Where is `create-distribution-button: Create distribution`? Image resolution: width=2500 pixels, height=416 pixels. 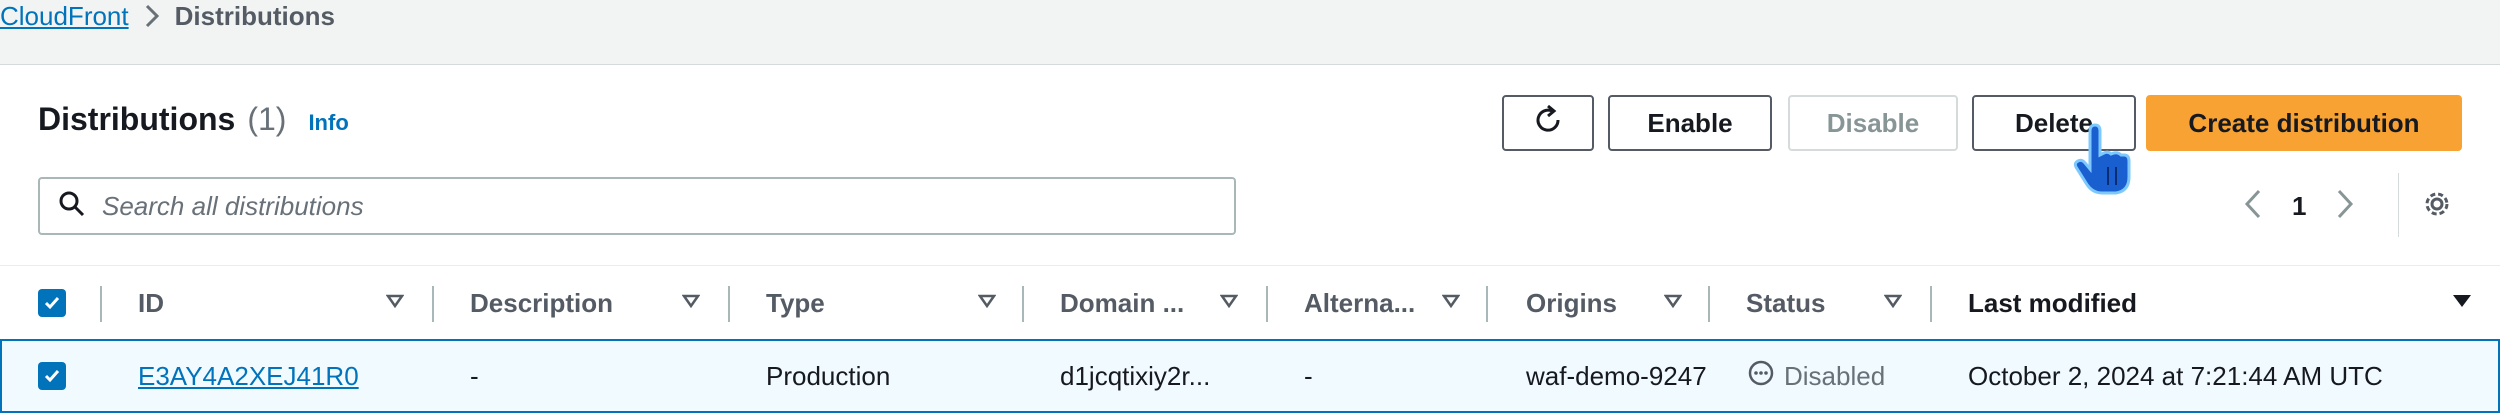 create-distribution-button: Create distribution is located at coordinates (2304, 123).